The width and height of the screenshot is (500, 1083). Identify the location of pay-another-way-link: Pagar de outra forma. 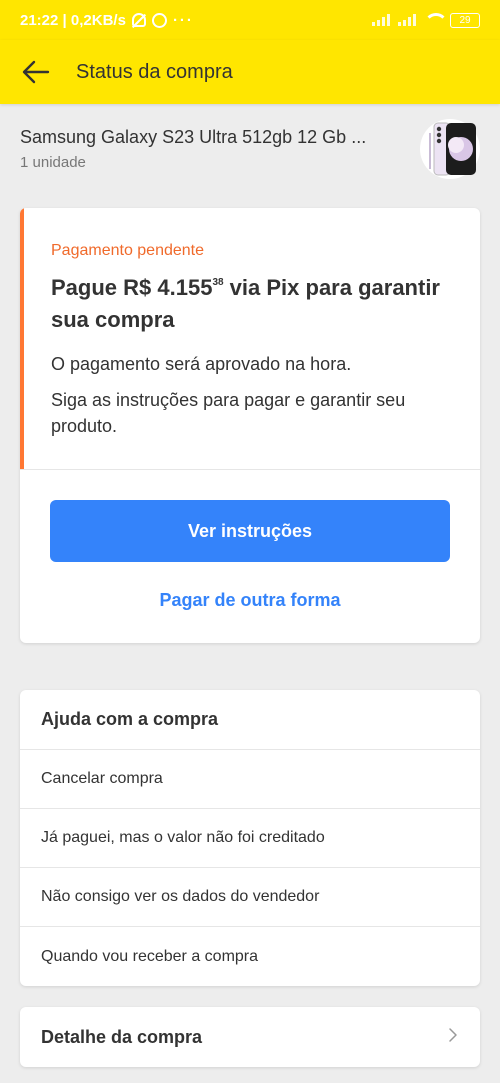
(250, 600).